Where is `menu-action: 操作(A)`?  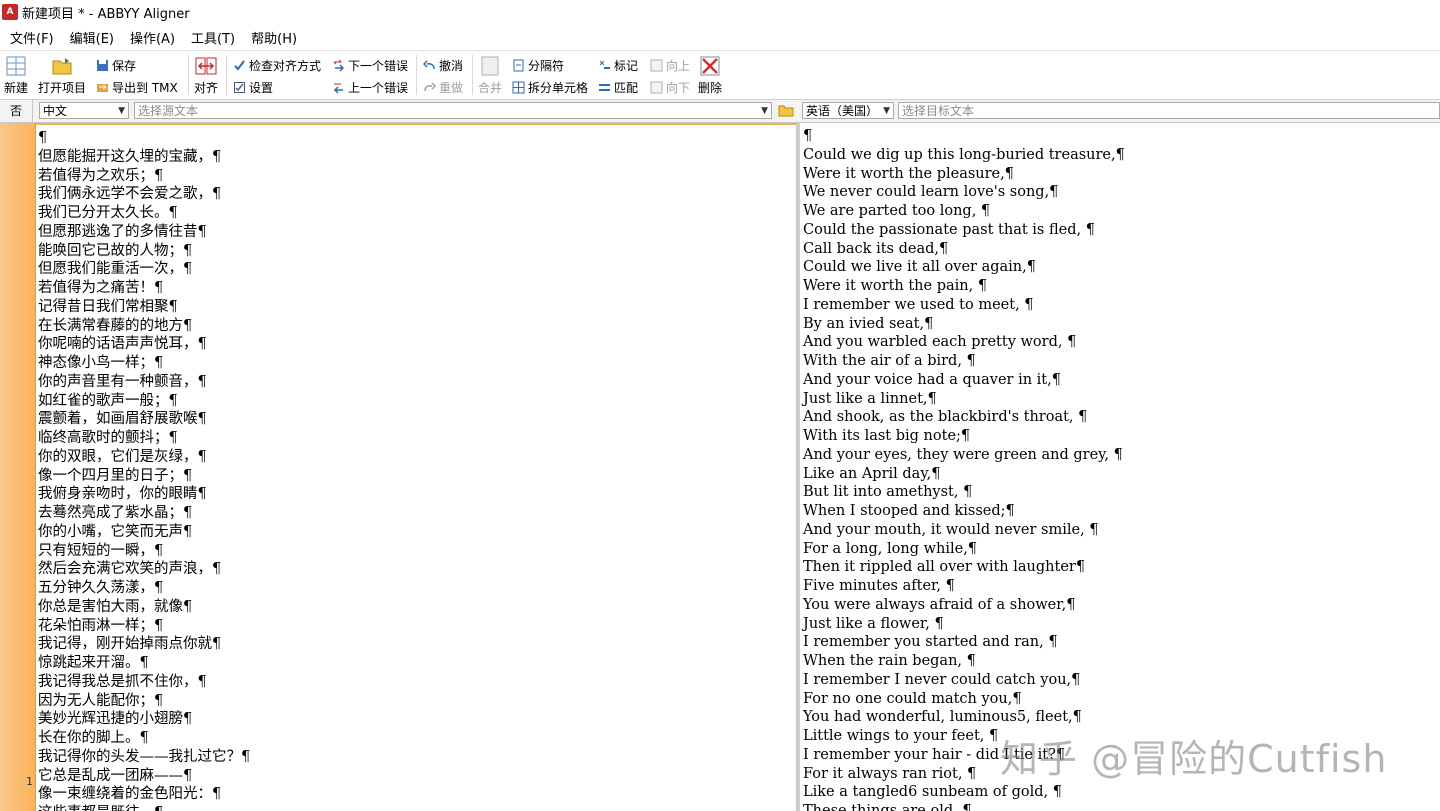 menu-action: 操作(A) is located at coordinates (150, 37).